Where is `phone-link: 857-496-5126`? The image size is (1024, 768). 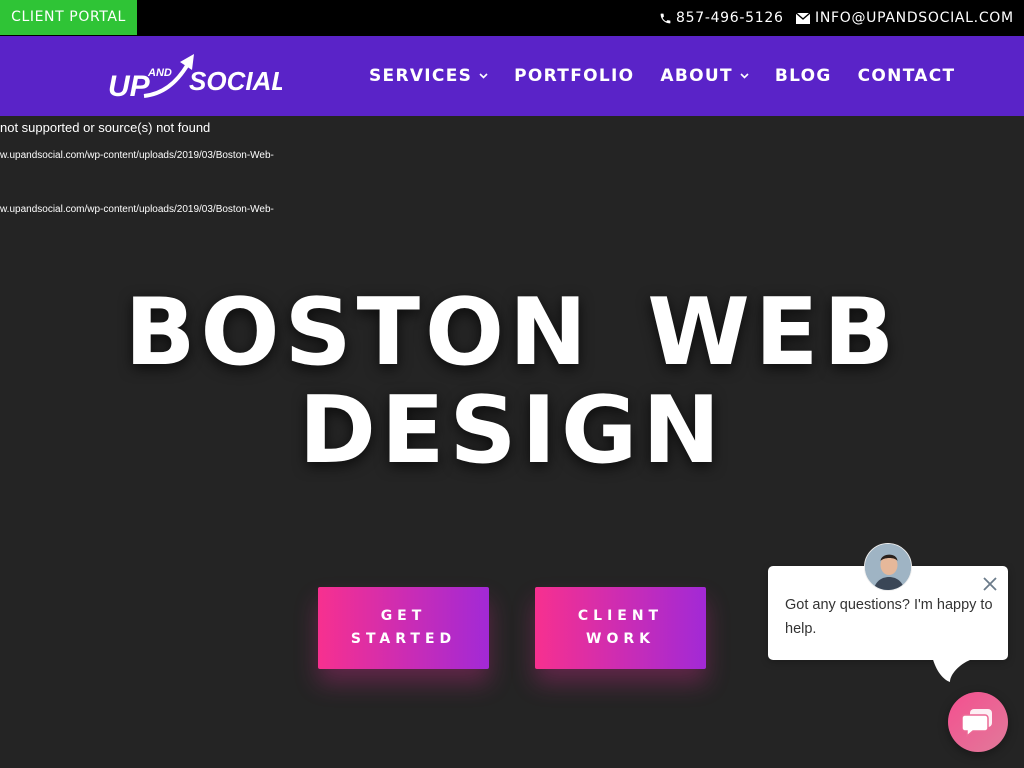 phone-link: 857-496-5126 is located at coordinates (721, 18).